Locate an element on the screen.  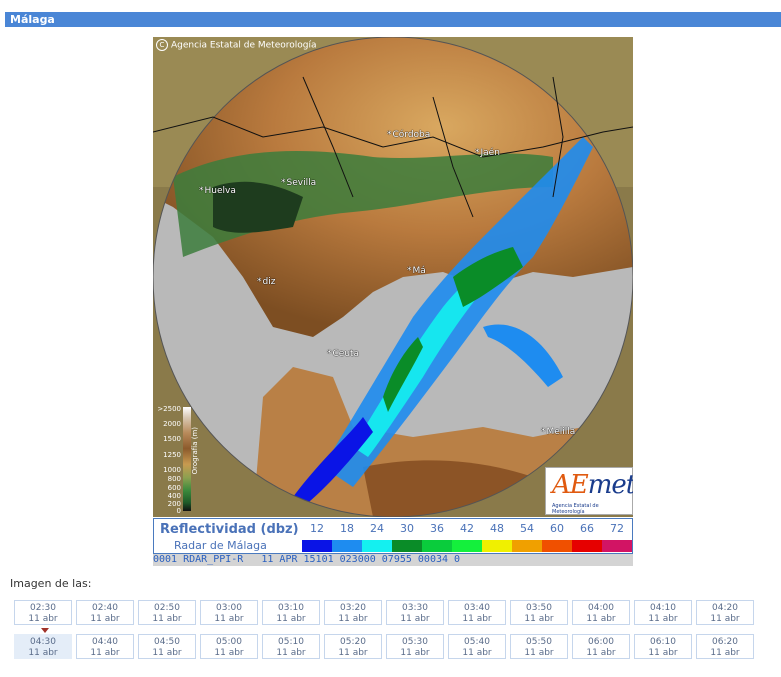
time-label: 05:10 is located at coordinates (291, 642).